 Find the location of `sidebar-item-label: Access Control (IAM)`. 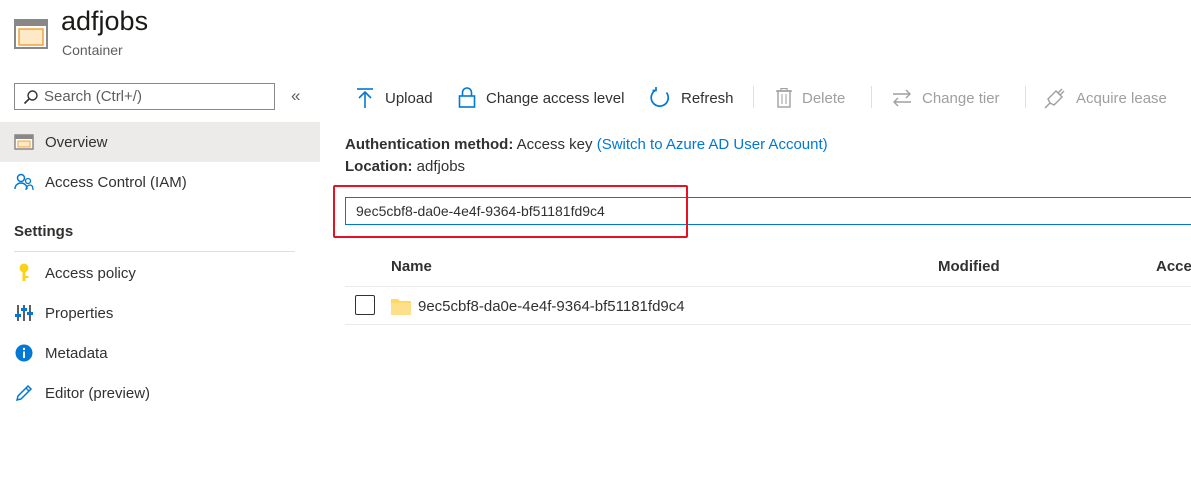

sidebar-item-label: Access Control (IAM) is located at coordinates (116, 182).